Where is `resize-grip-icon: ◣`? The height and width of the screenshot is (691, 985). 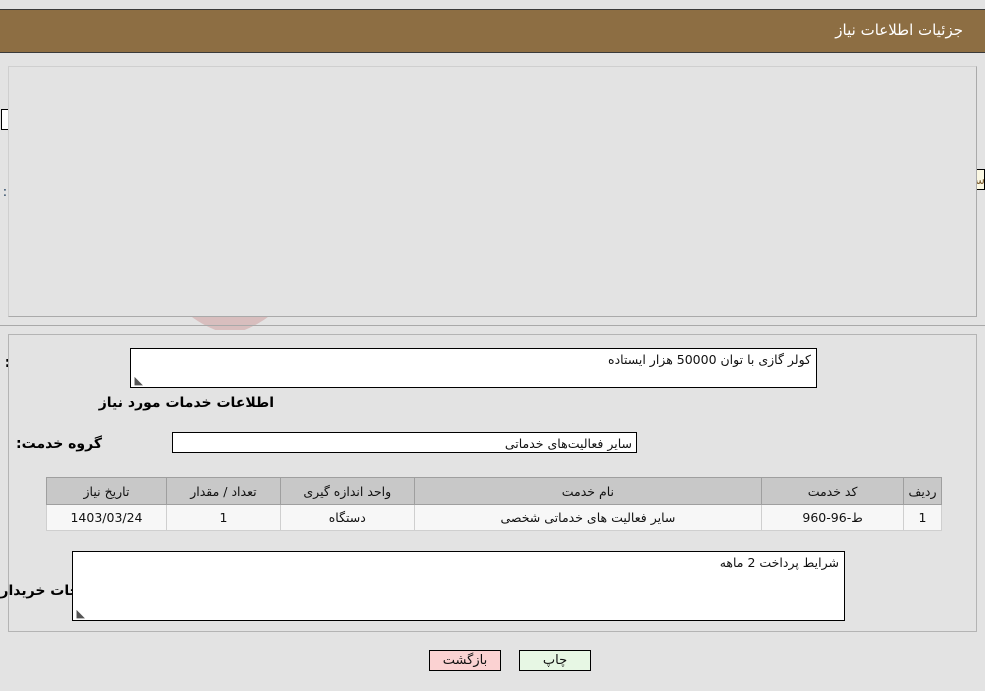
resize-grip-icon: ◣ is located at coordinates (138, 380).